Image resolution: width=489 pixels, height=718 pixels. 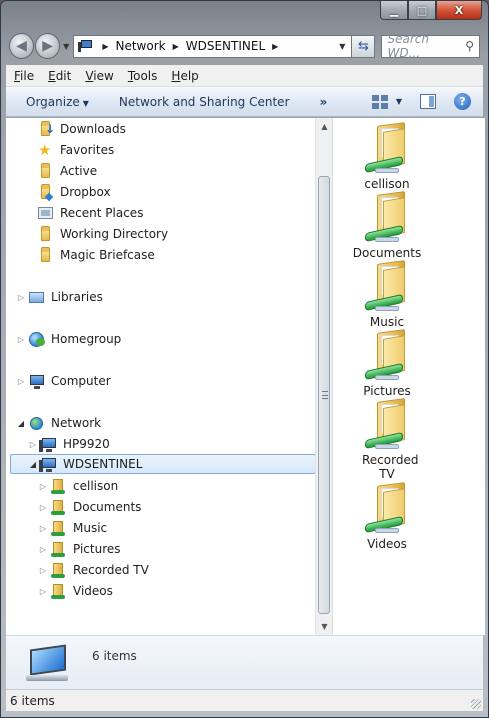 What do you see at coordinates (140, 46) in the screenshot?
I see `breadcrumb-network: Network` at bounding box center [140, 46].